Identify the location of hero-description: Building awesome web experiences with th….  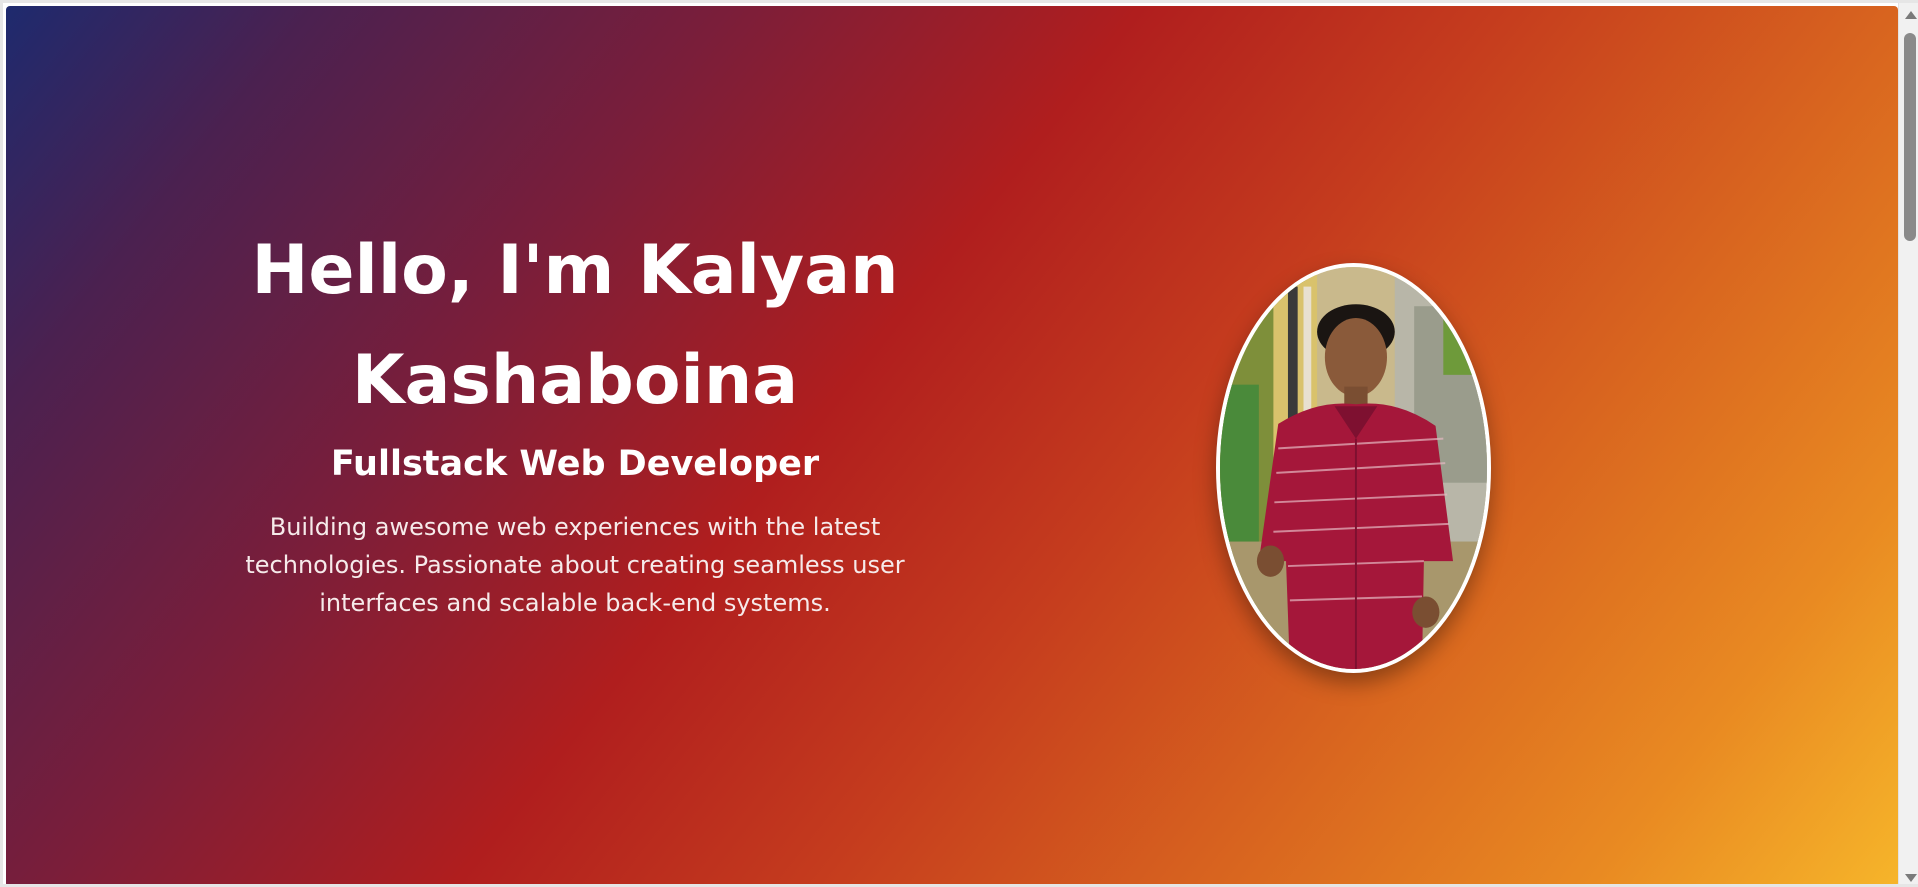
(575, 565).